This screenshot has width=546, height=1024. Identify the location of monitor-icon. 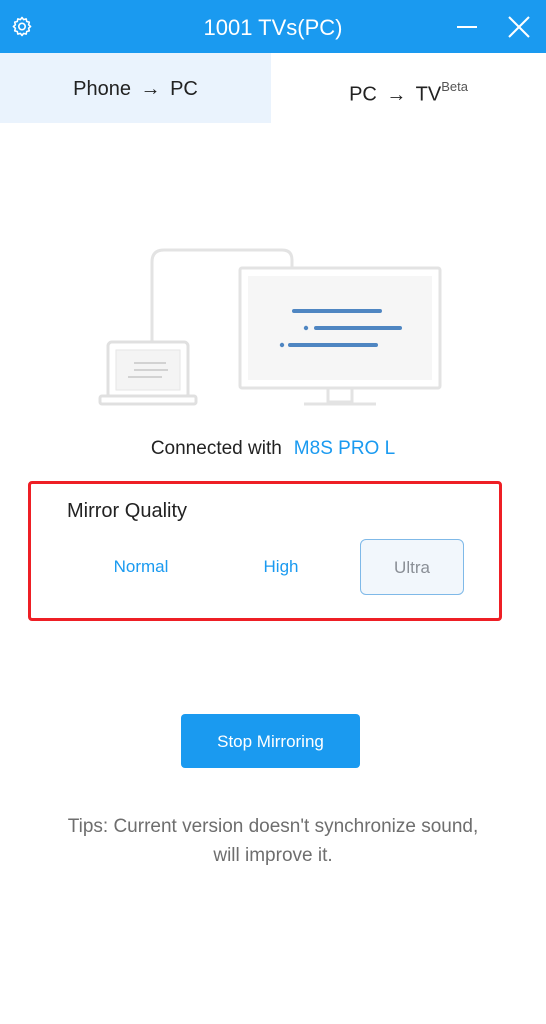
(340, 336).